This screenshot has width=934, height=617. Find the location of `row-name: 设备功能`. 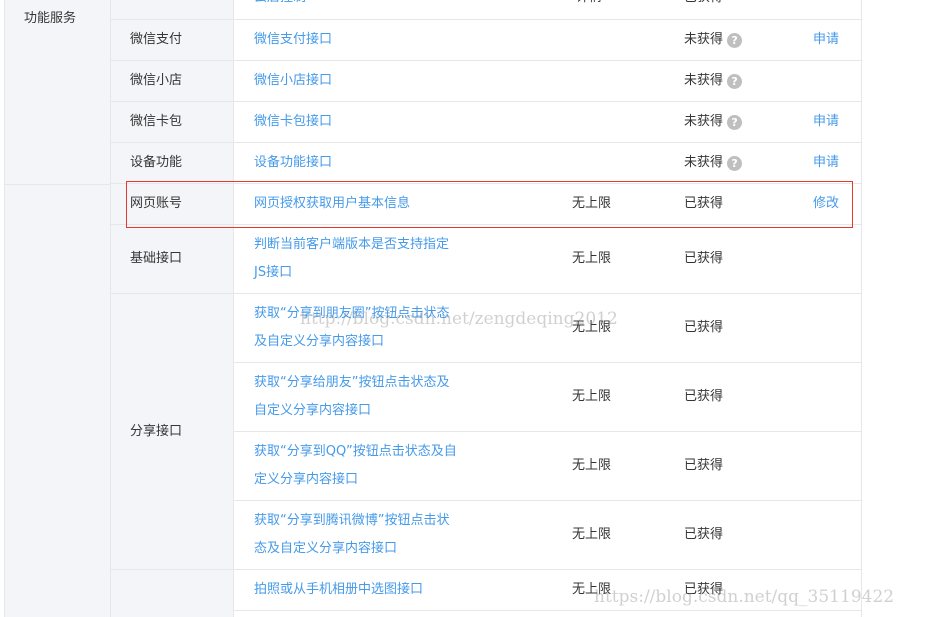

row-name: 设备功能 is located at coordinates (156, 162).